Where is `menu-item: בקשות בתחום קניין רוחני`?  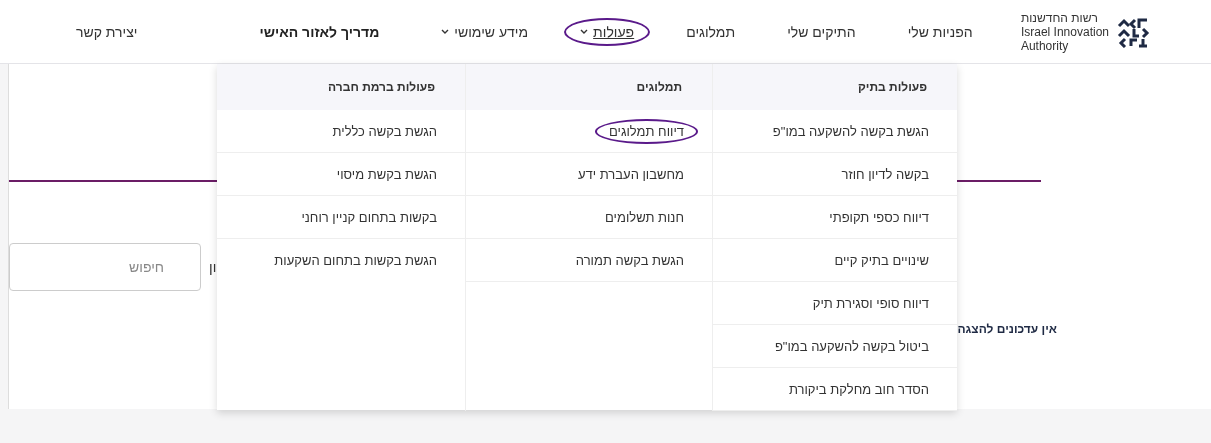
menu-item: בקשות בתחום קניין רוחני is located at coordinates (369, 217).